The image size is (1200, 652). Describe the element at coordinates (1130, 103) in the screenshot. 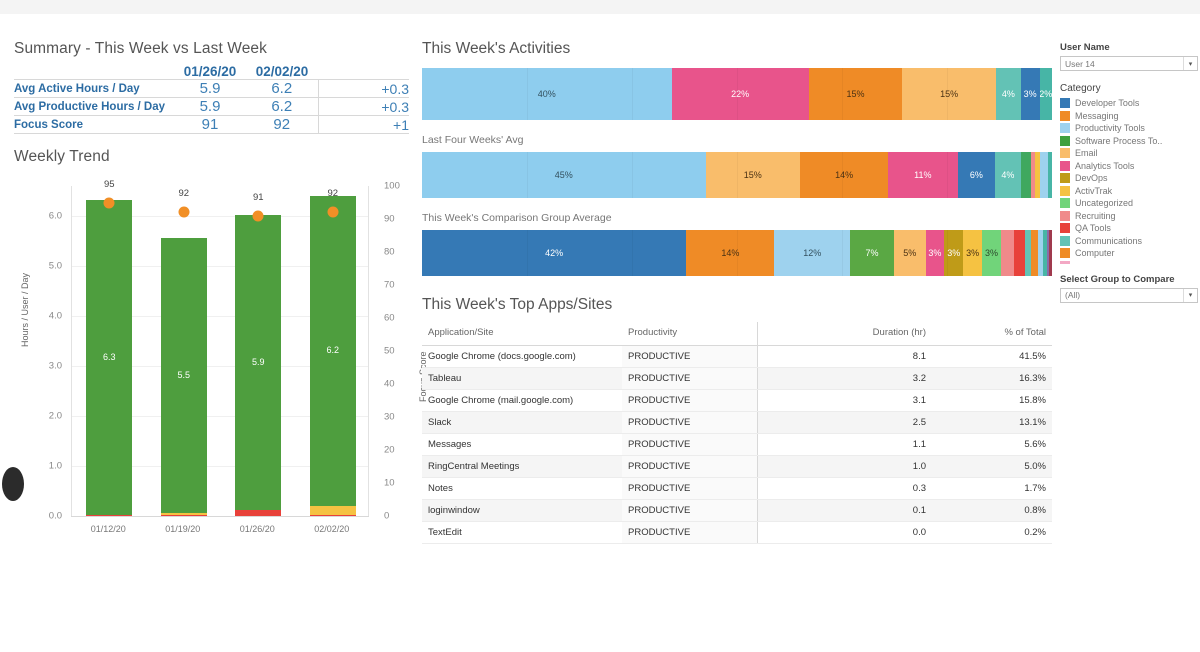

I see `legend-item: Developer Tools` at that location.